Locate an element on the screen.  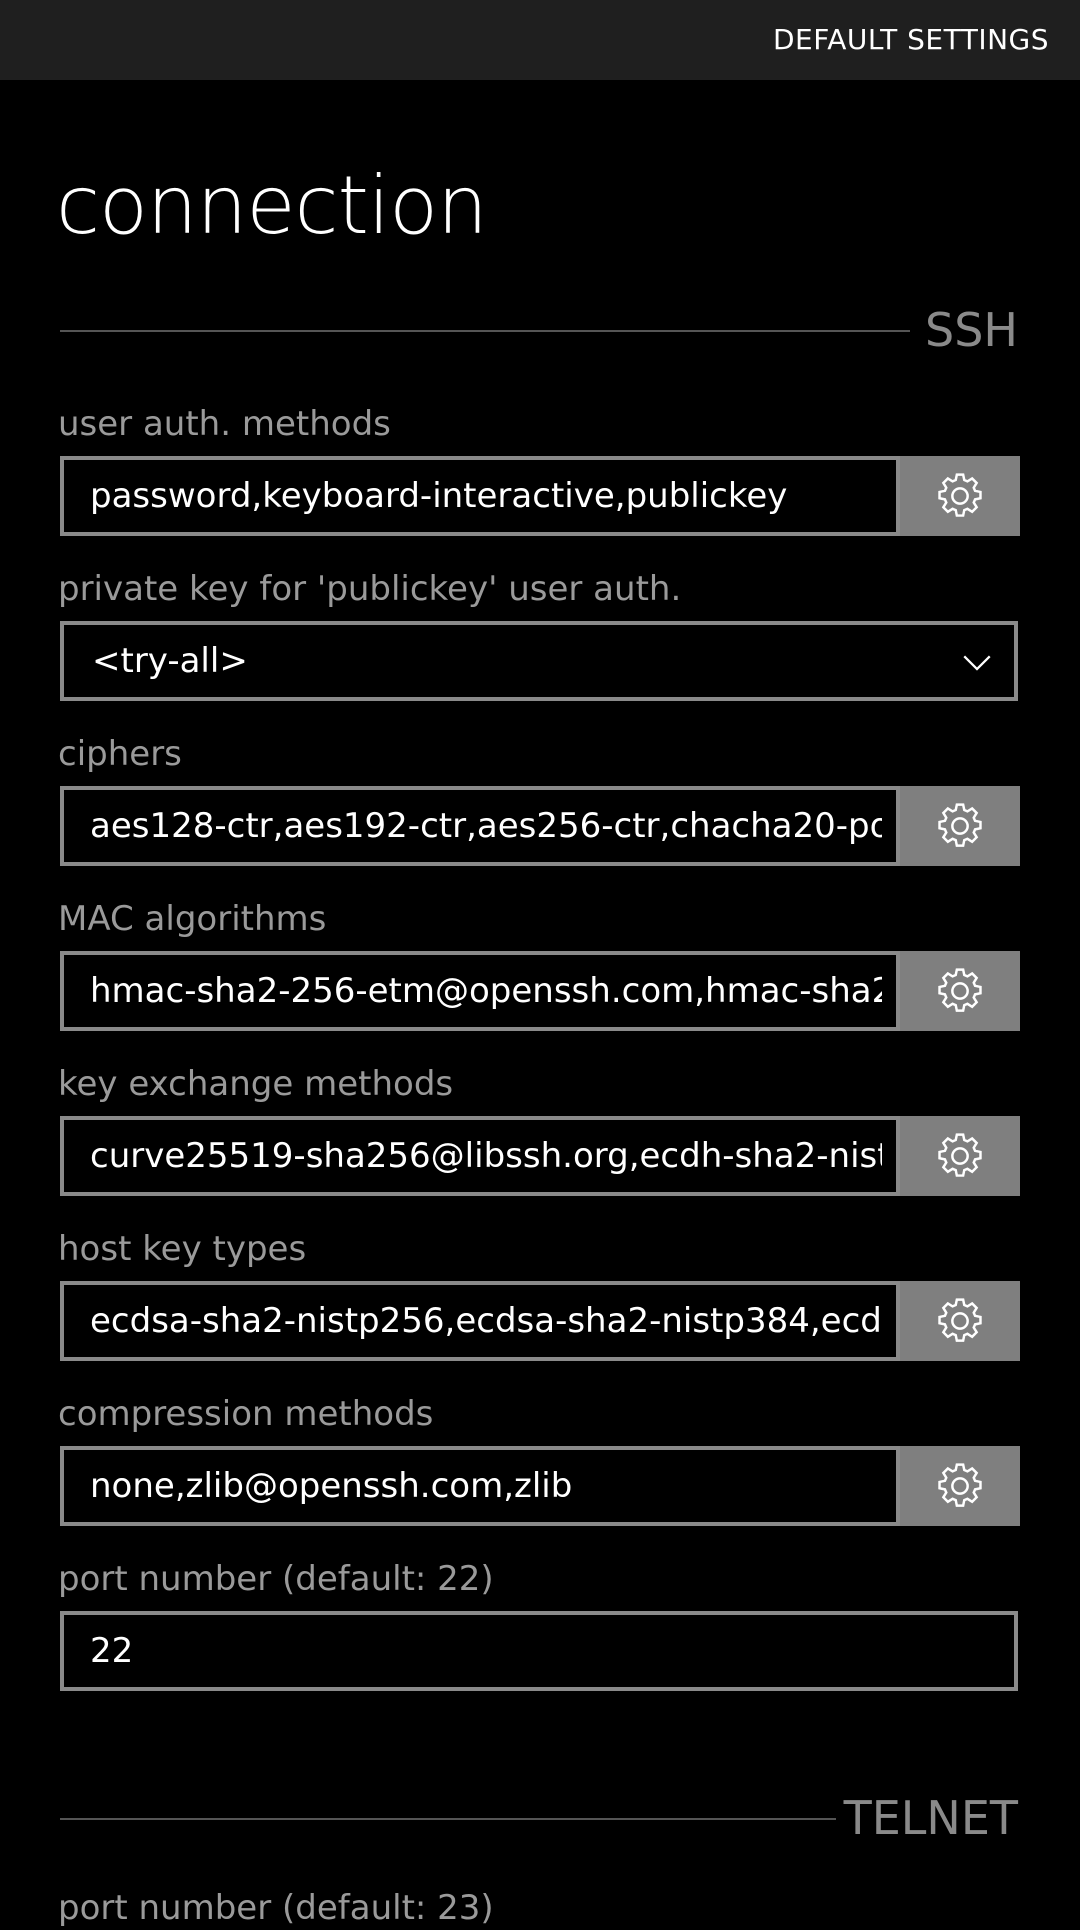
section-header-ssh: SSH is located at coordinates (539, 330).